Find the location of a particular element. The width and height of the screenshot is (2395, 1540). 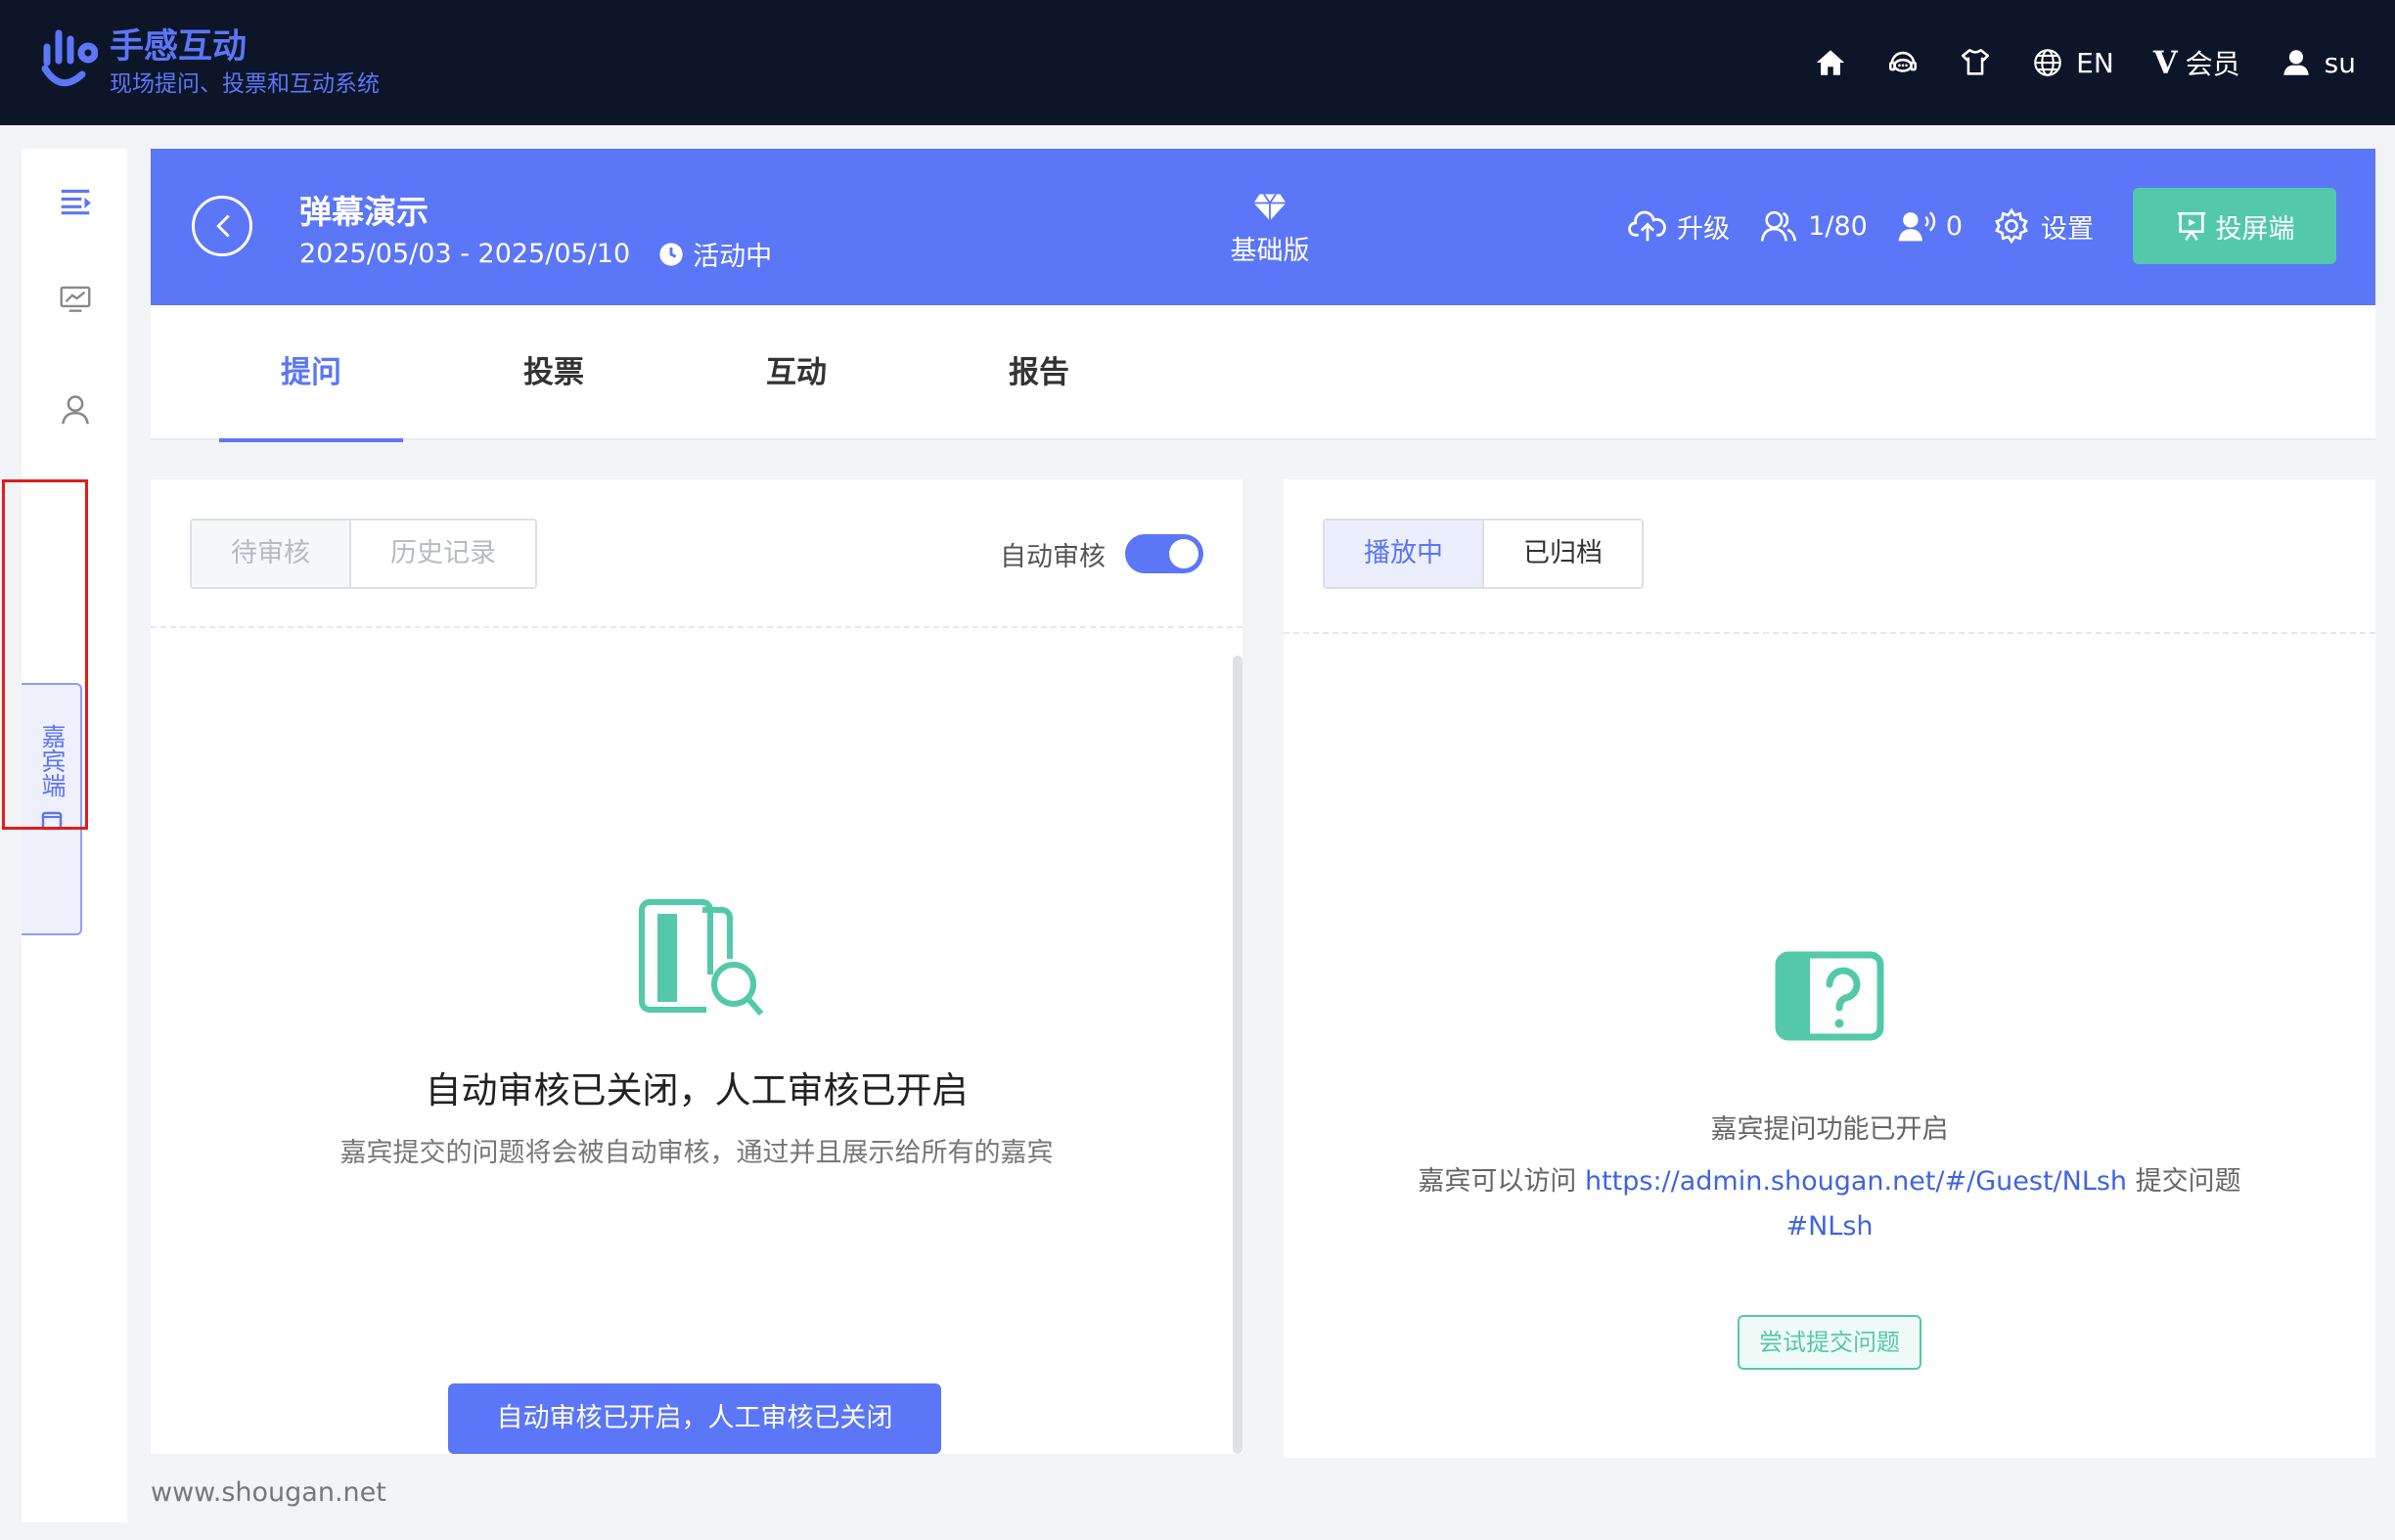

auto-review-label: 自动审核 is located at coordinates (1053, 557).